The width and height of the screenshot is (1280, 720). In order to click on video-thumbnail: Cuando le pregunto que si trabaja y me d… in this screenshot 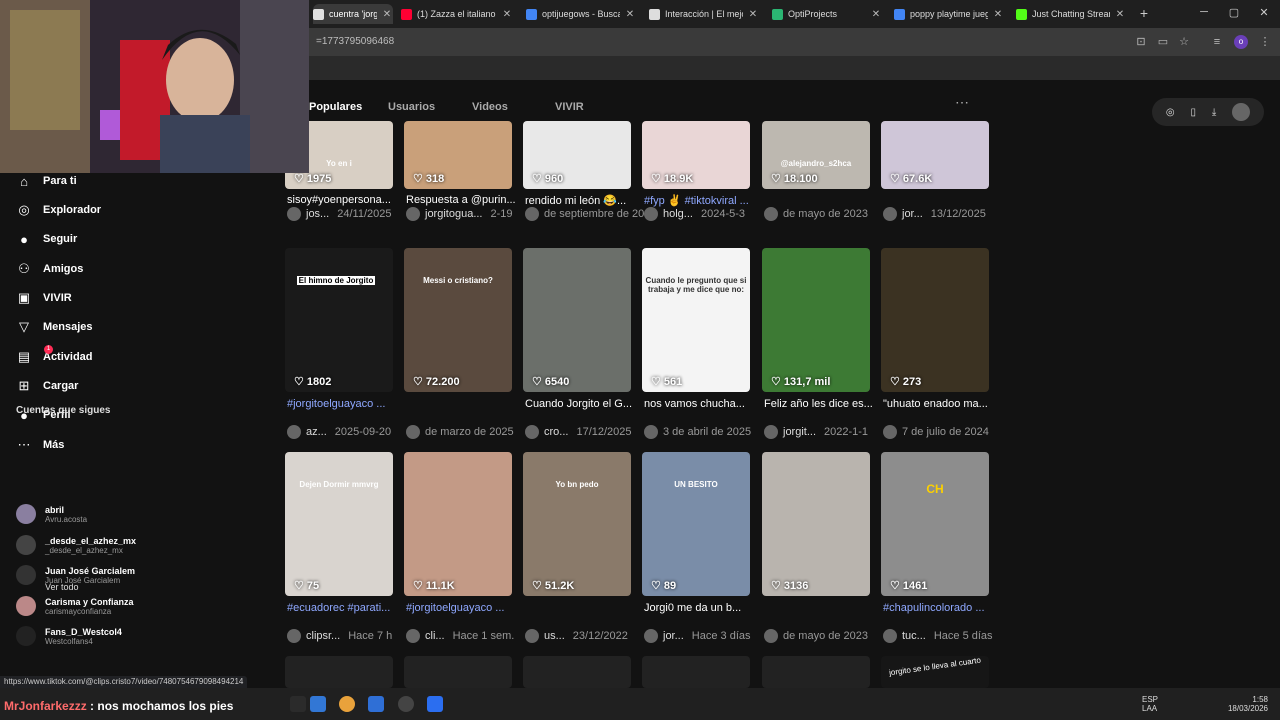, I will do `click(696, 320)`.